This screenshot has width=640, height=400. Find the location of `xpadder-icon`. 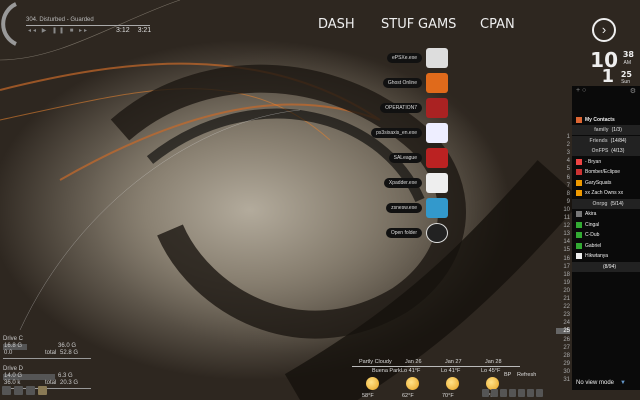

xpadder-icon is located at coordinates (437, 183).